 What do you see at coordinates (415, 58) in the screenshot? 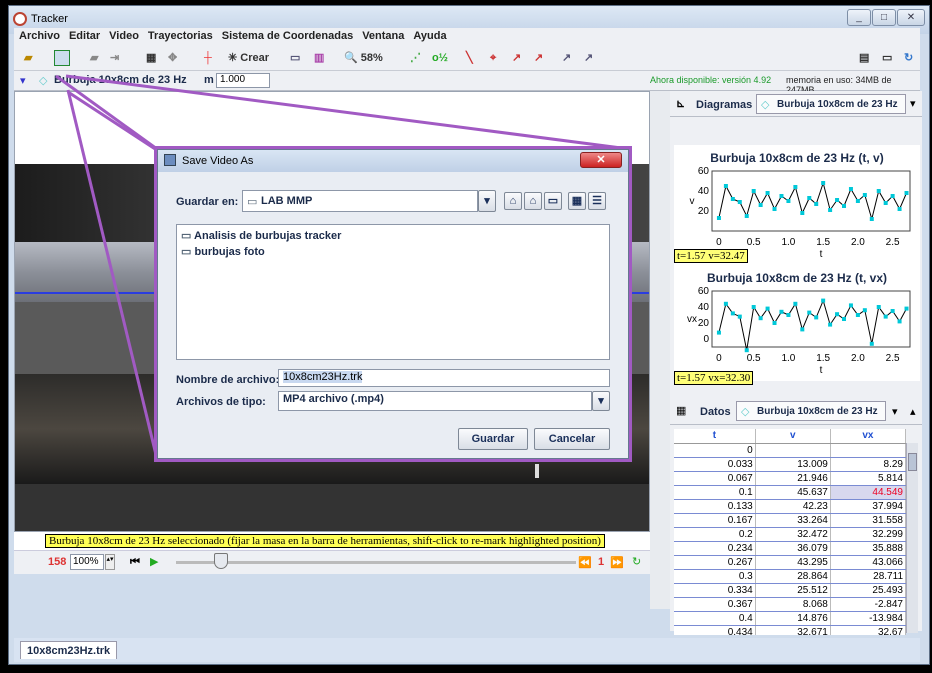
I see `trail-icon: ⋰` at bounding box center [415, 58].